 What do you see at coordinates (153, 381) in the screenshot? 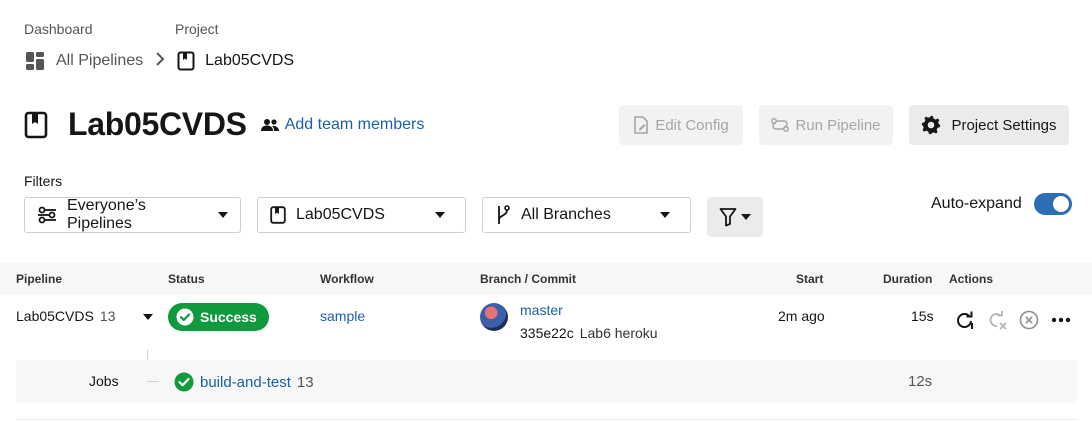
I see `tree-connector-branch` at bounding box center [153, 381].